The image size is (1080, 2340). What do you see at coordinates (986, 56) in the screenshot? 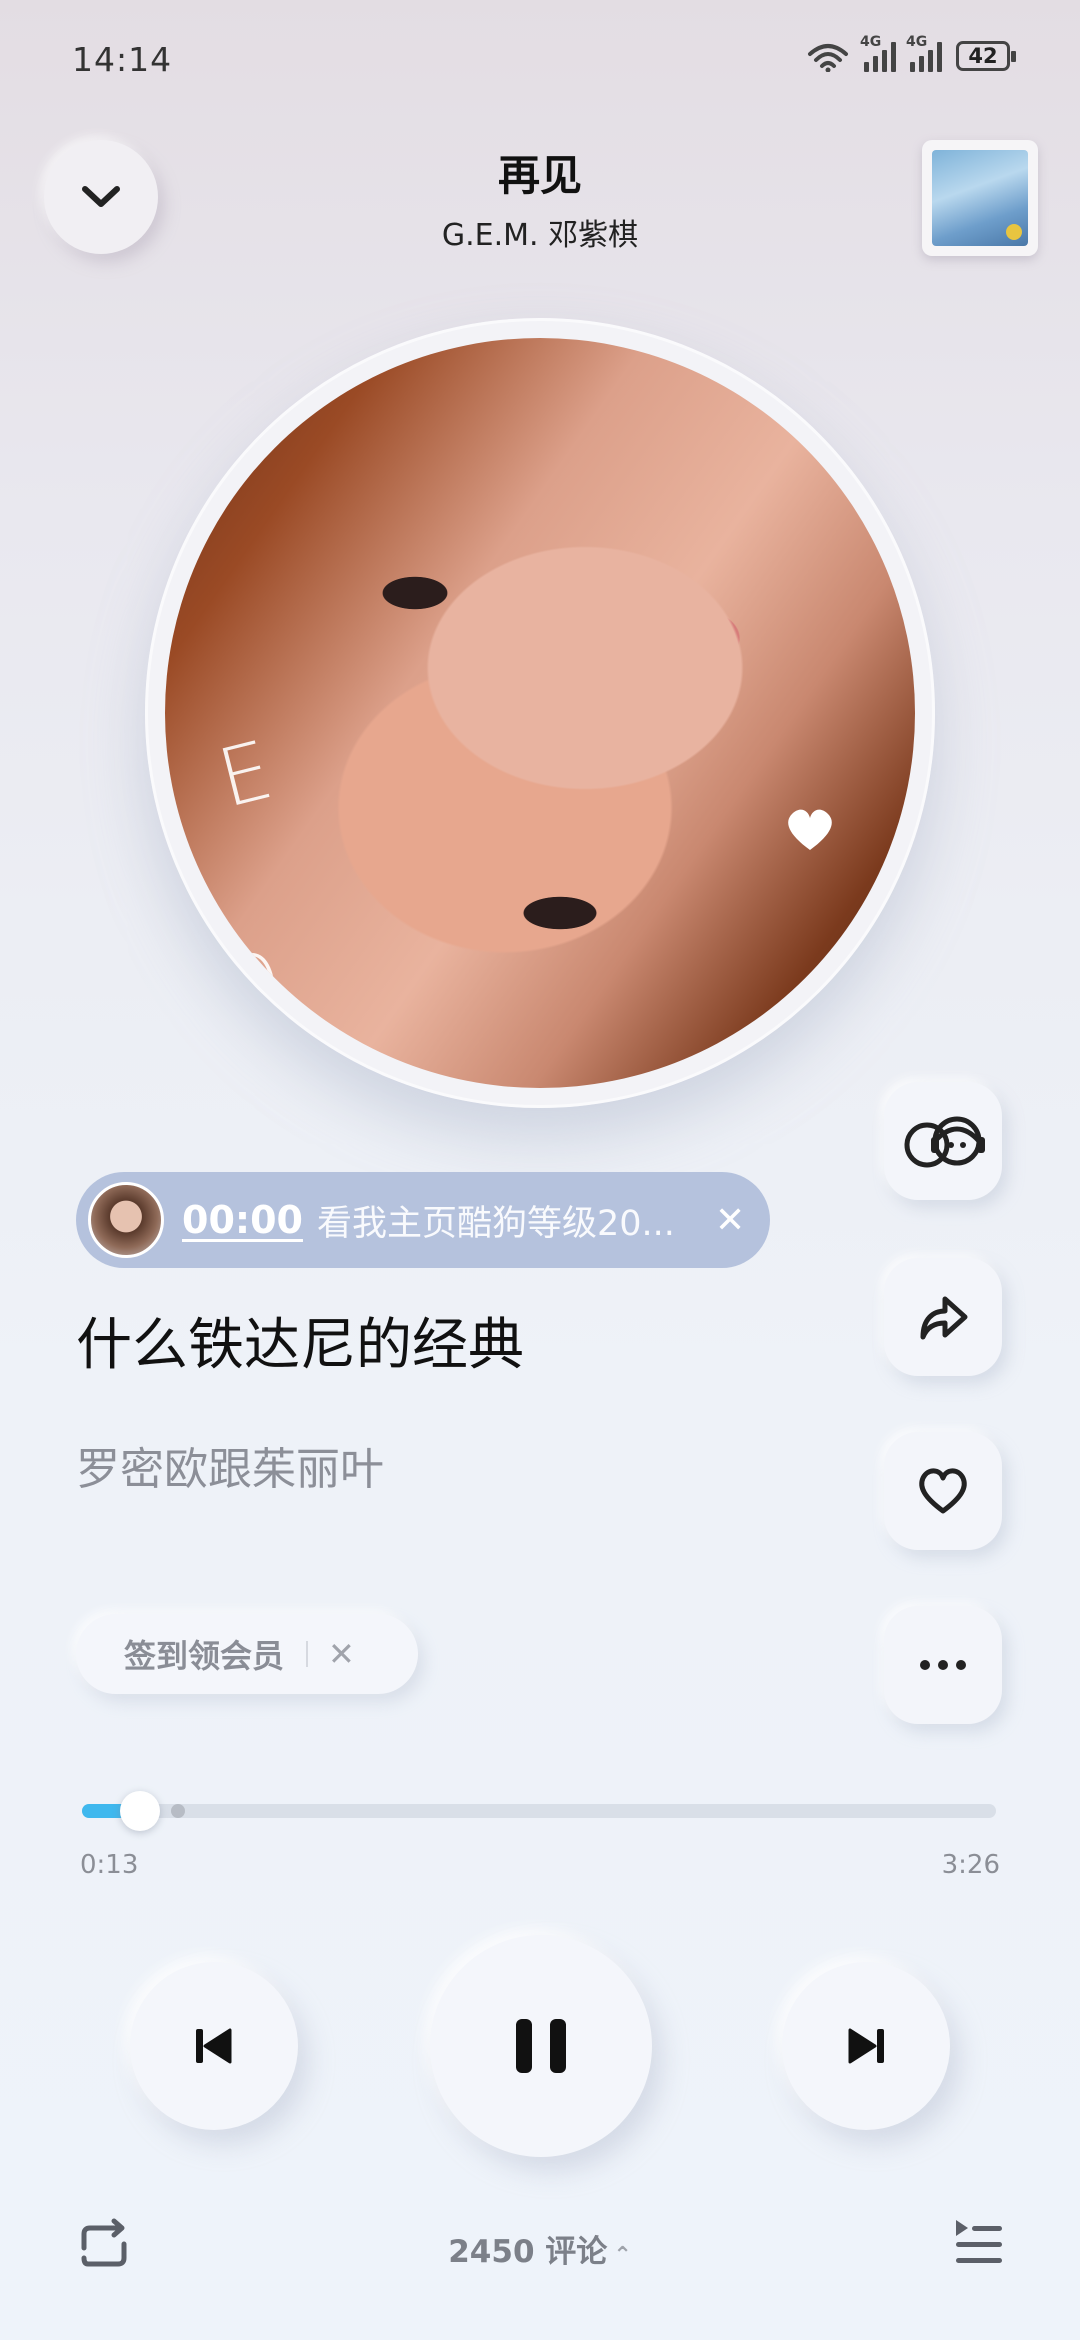
I see `battery-icon: 42` at bounding box center [986, 56].